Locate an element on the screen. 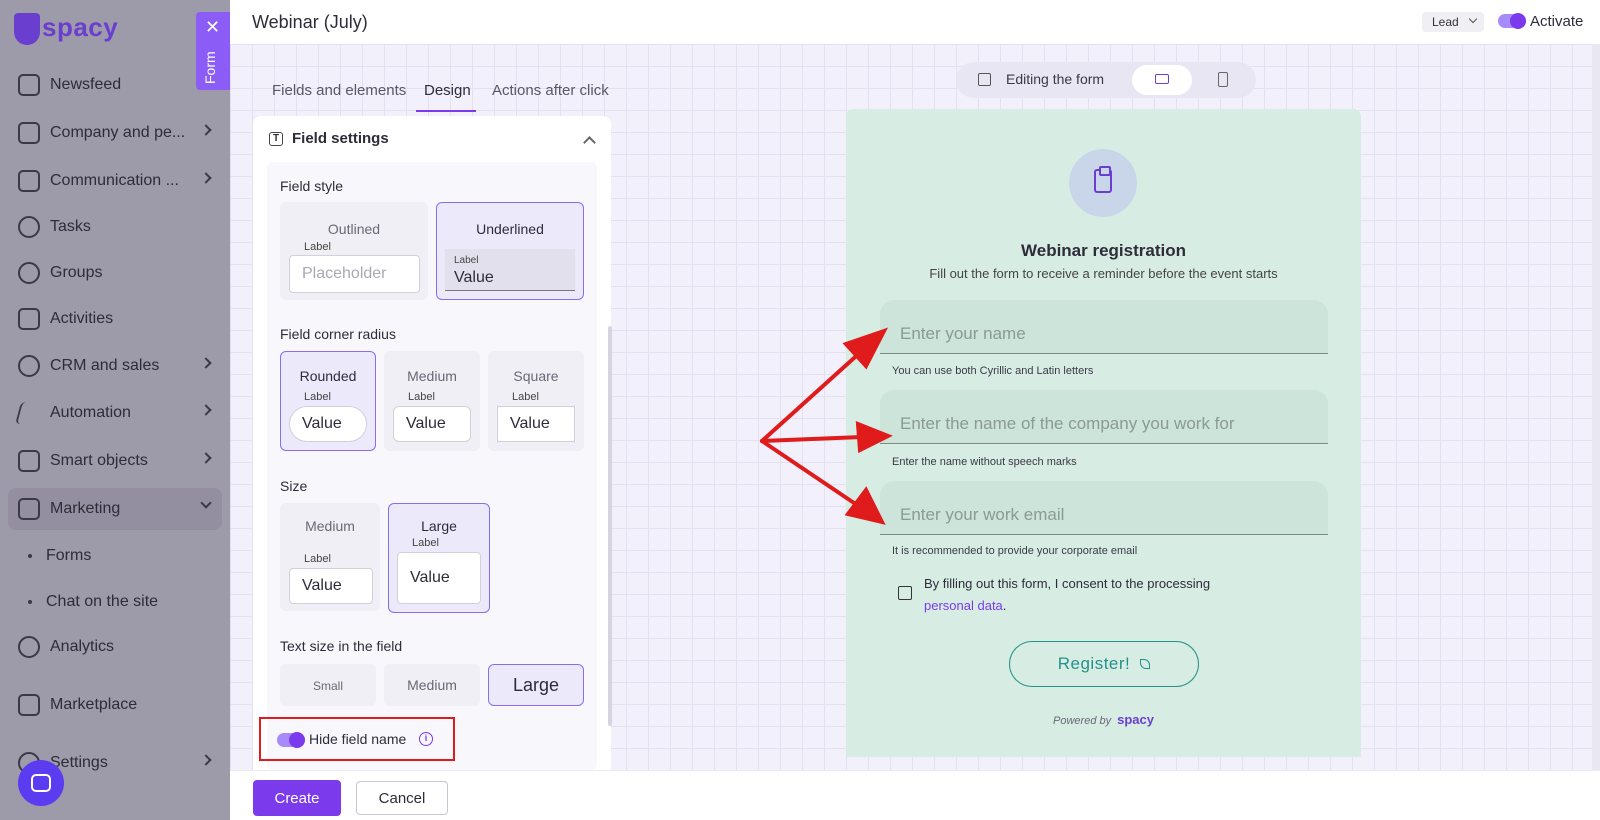 This screenshot has width=1600, height=820. sidebar-item-newsfeed: Newsfeed is located at coordinates (118, 85).